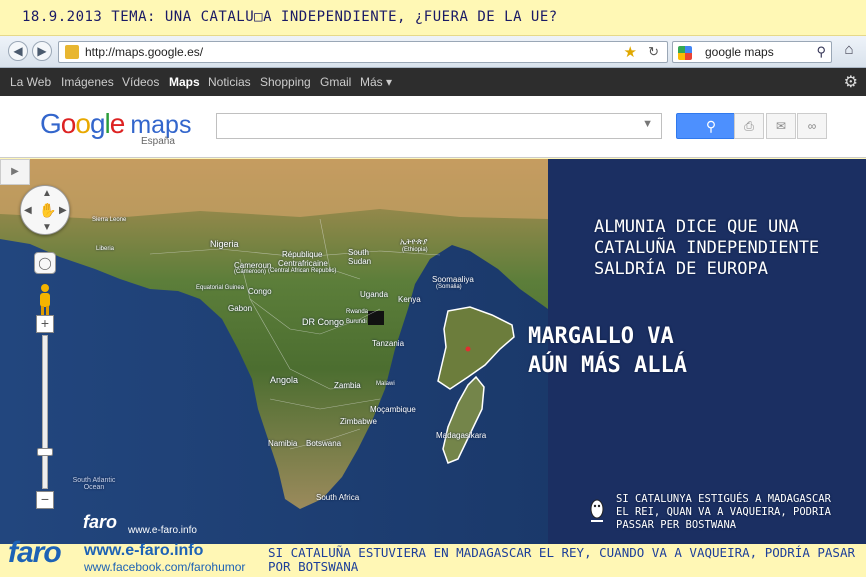  Describe the element at coordinates (439, 126) in the screenshot. I see `maps-search-input: ▼` at that location.